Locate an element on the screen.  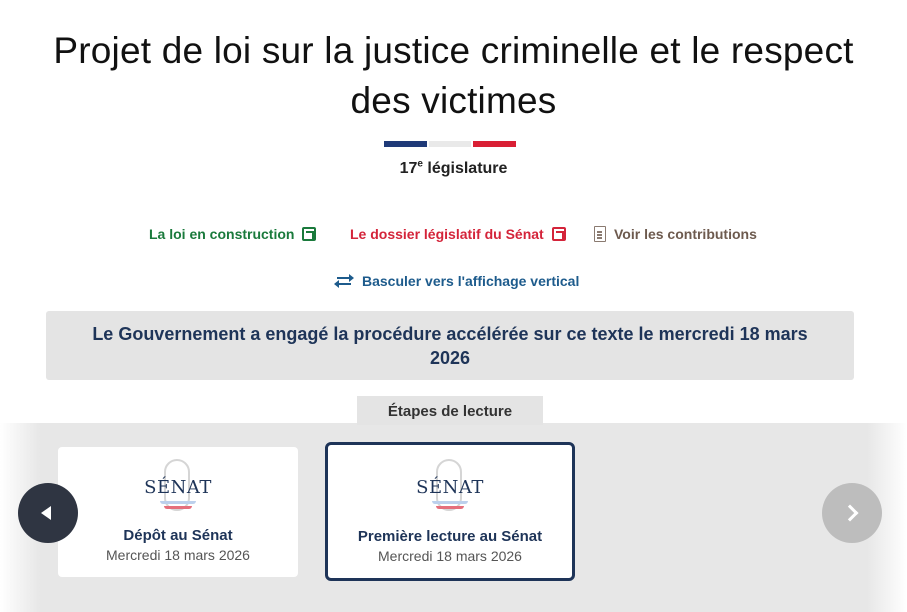
carousel-next-button is located at coordinates (852, 513).